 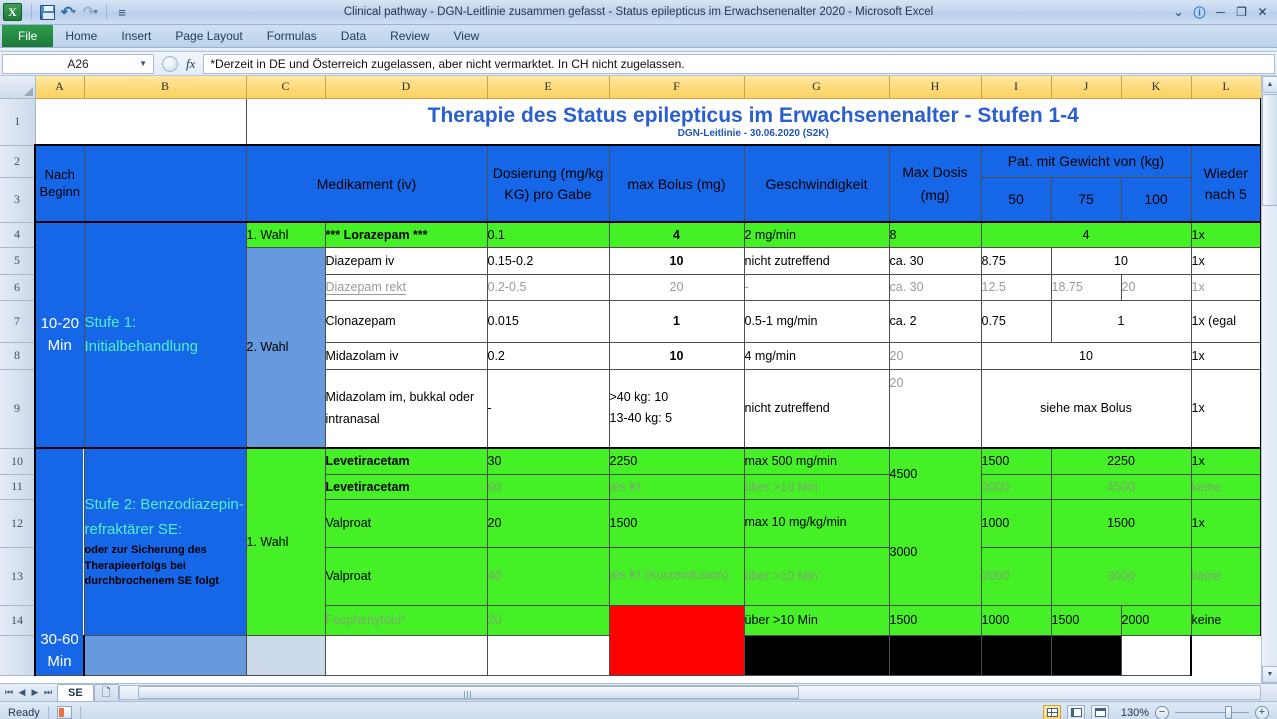 I want to click on row-header-6: 6, so click(x=18, y=287).